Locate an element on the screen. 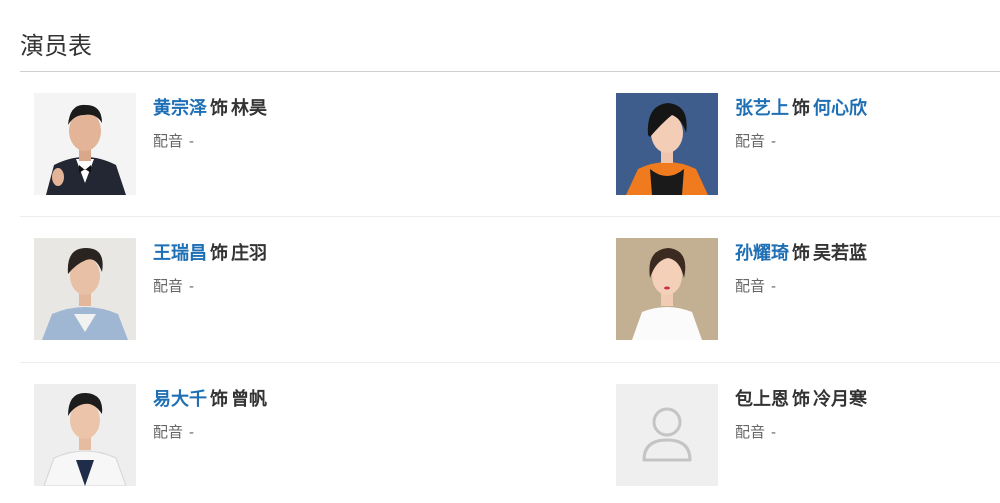 Image resolution: width=1000 pixels, height=503 pixels. character-name-link: 何心欣 is located at coordinates (840, 108).